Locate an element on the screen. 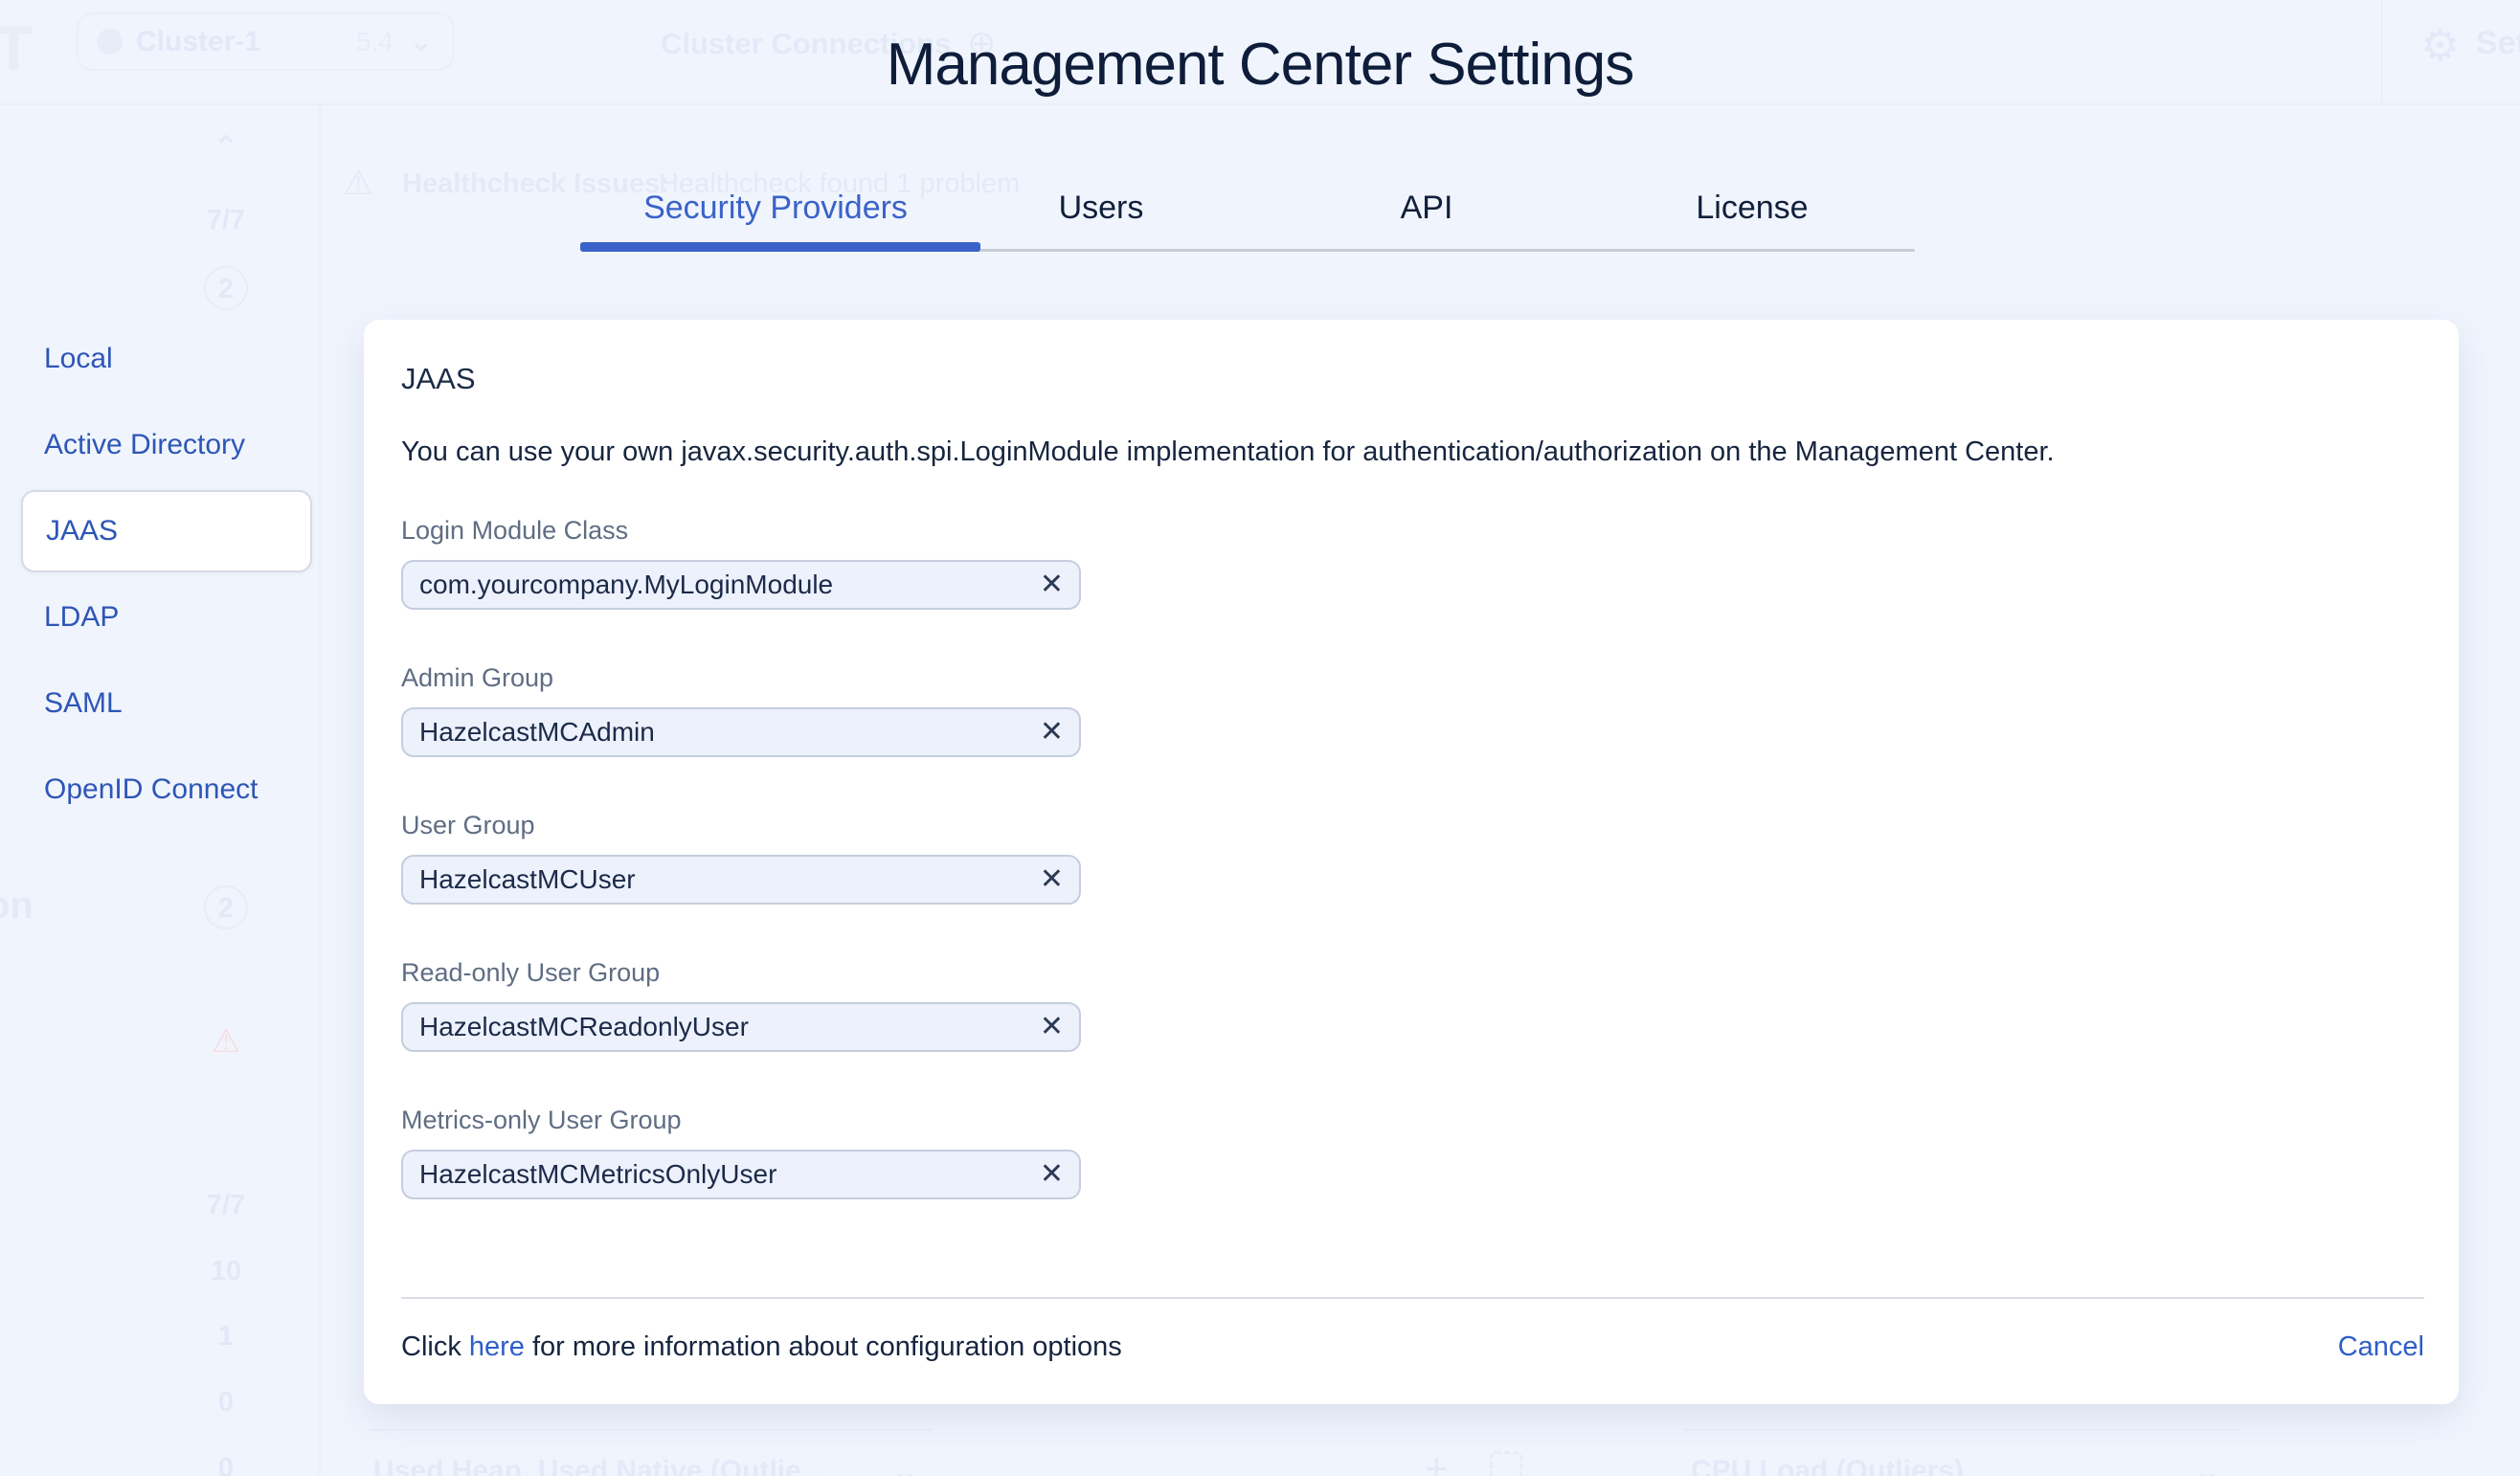 The height and width of the screenshot is (1476, 2520). tab-api: API is located at coordinates (1427, 208).